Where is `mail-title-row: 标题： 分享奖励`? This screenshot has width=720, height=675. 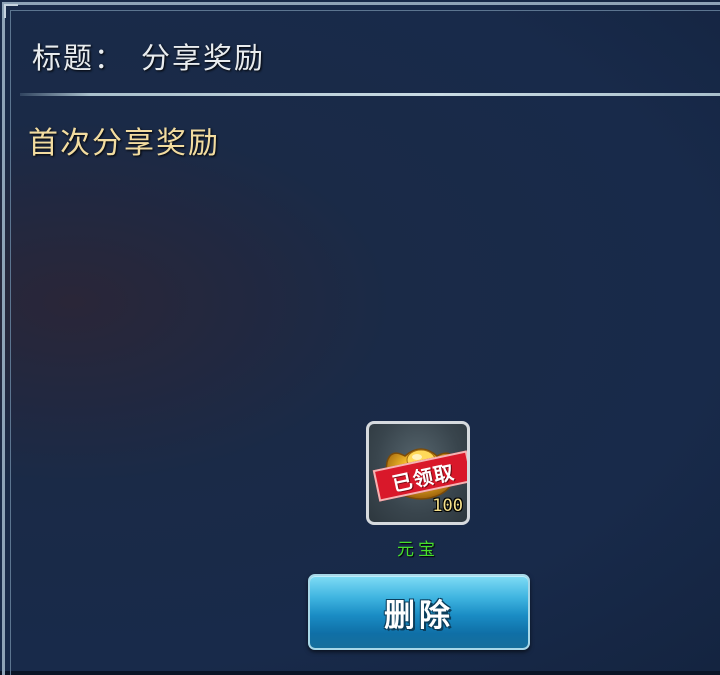 mail-title-row: 标题： 分享奖励 is located at coordinates (148, 56).